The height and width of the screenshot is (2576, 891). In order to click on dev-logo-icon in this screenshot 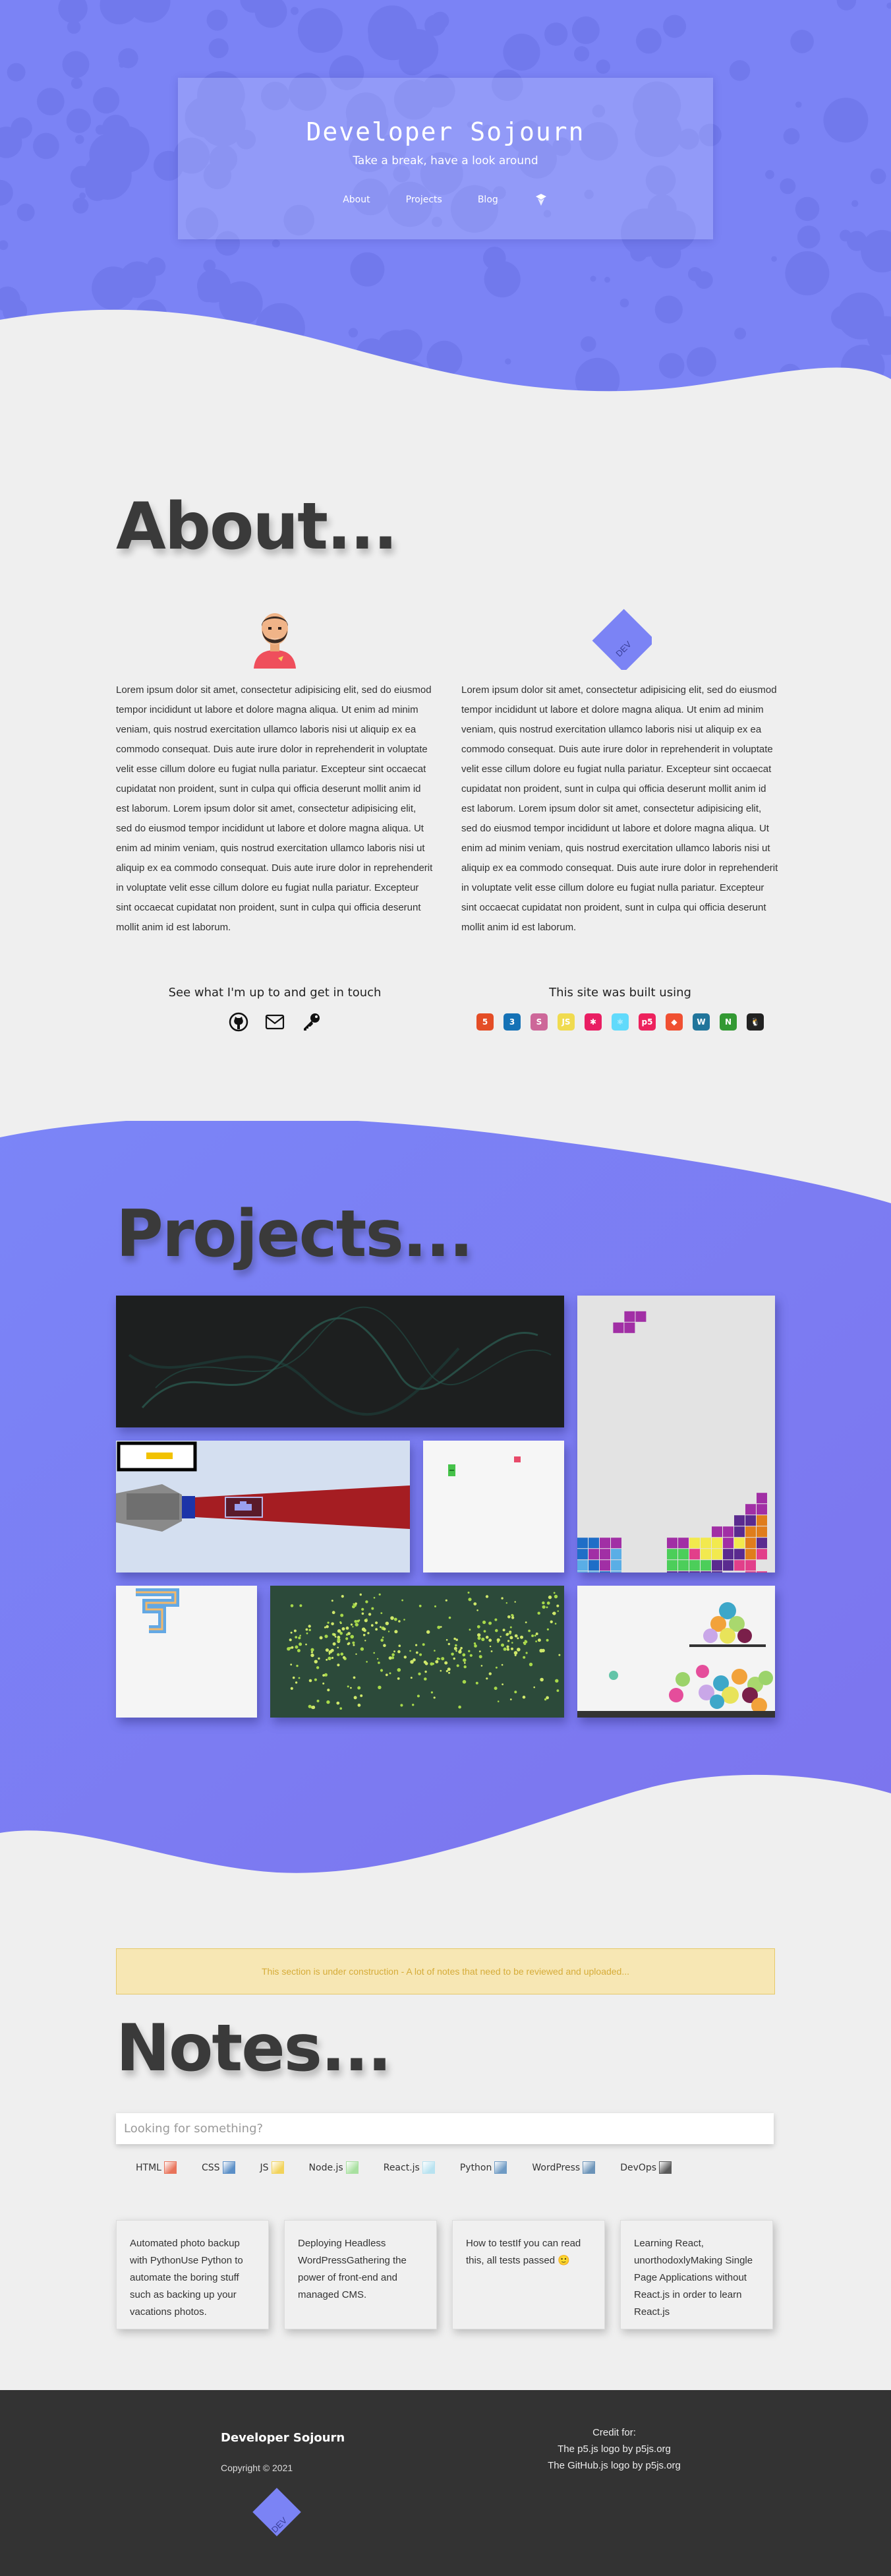, I will do `click(541, 200)`.